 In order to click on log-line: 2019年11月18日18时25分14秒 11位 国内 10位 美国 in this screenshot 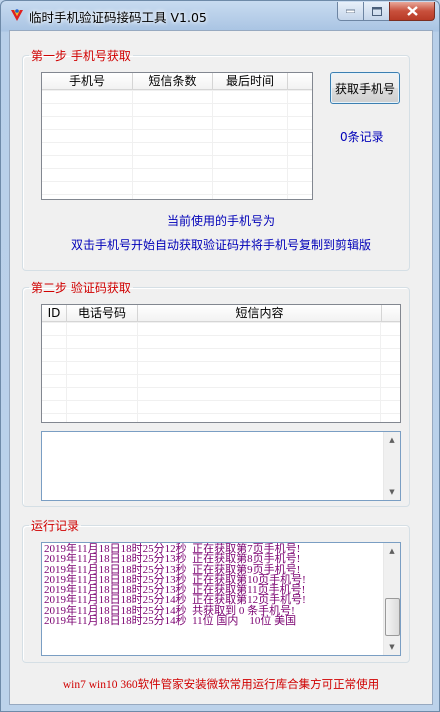, I will do `click(170, 621)`.